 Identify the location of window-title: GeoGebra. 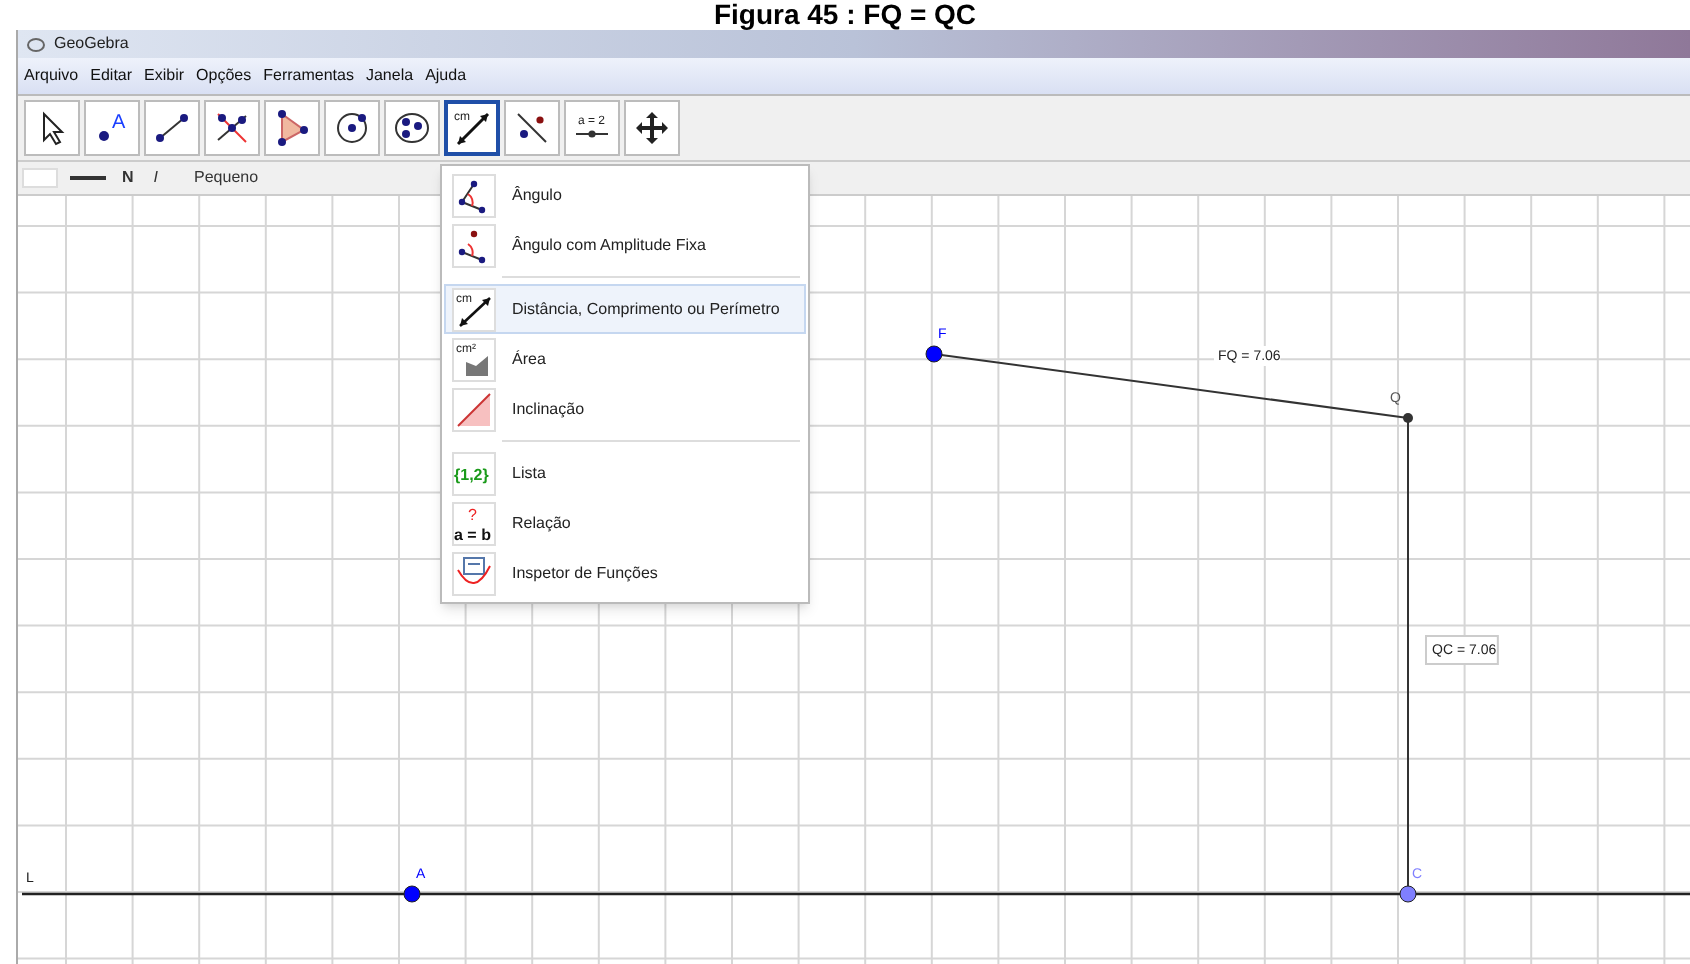
(91, 44).